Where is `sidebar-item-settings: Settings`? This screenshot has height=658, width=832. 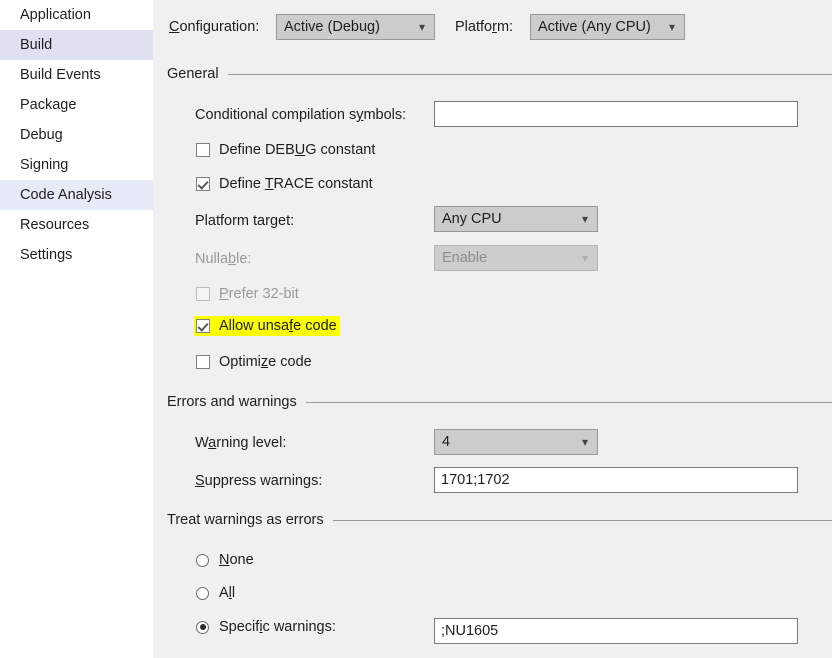 sidebar-item-settings: Settings is located at coordinates (76, 255).